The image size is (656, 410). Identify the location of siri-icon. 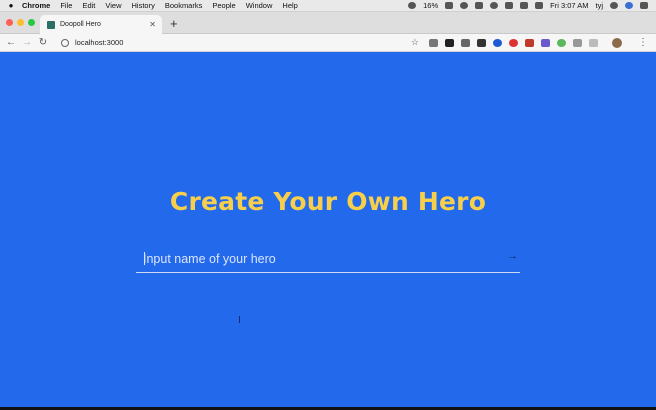
(629, 5).